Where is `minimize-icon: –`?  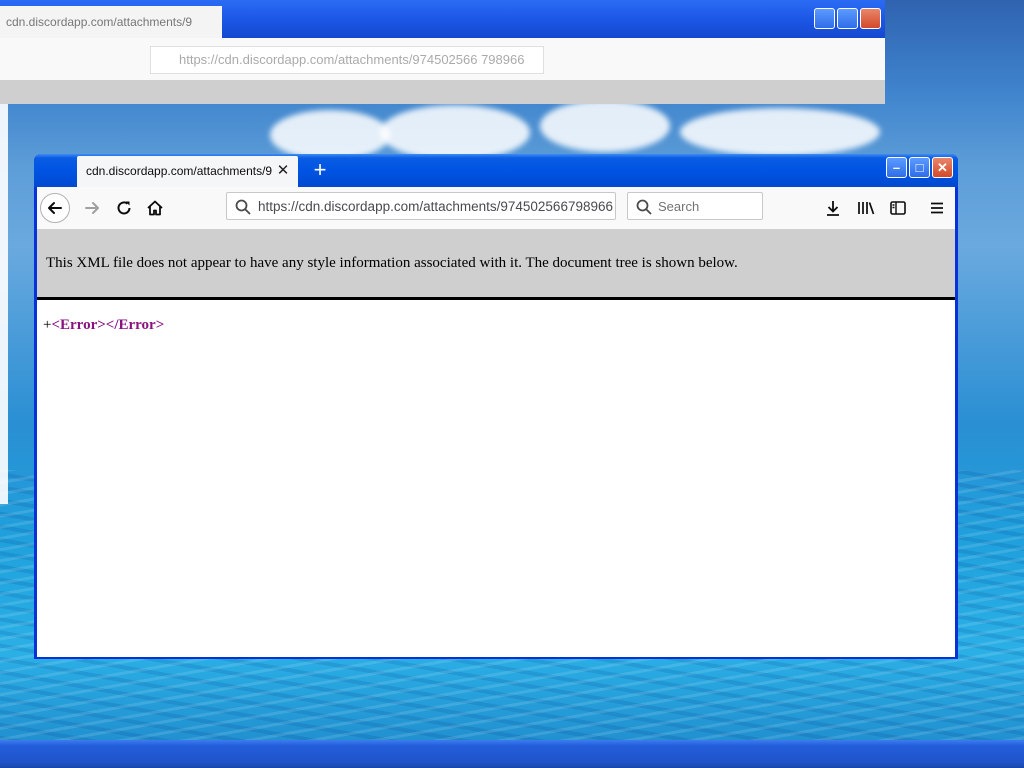
minimize-icon: – is located at coordinates (896, 167).